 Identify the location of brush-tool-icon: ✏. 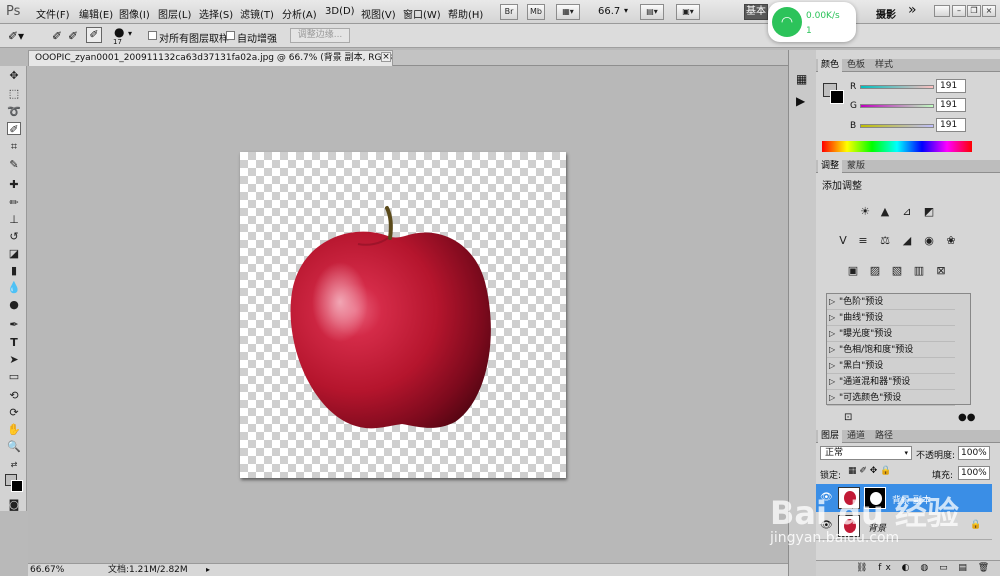
(14, 202).